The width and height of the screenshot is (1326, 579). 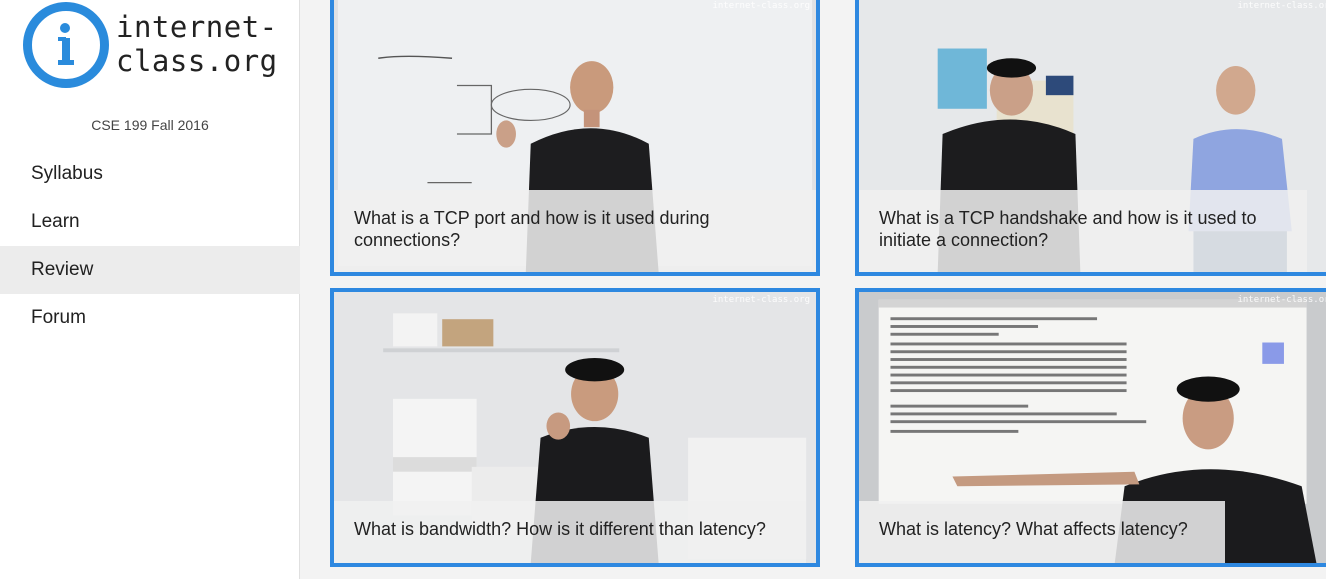 What do you see at coordinates (65, 28) in the screenshot?
I see `logo-i-dot` at bounding box center [65, 28].